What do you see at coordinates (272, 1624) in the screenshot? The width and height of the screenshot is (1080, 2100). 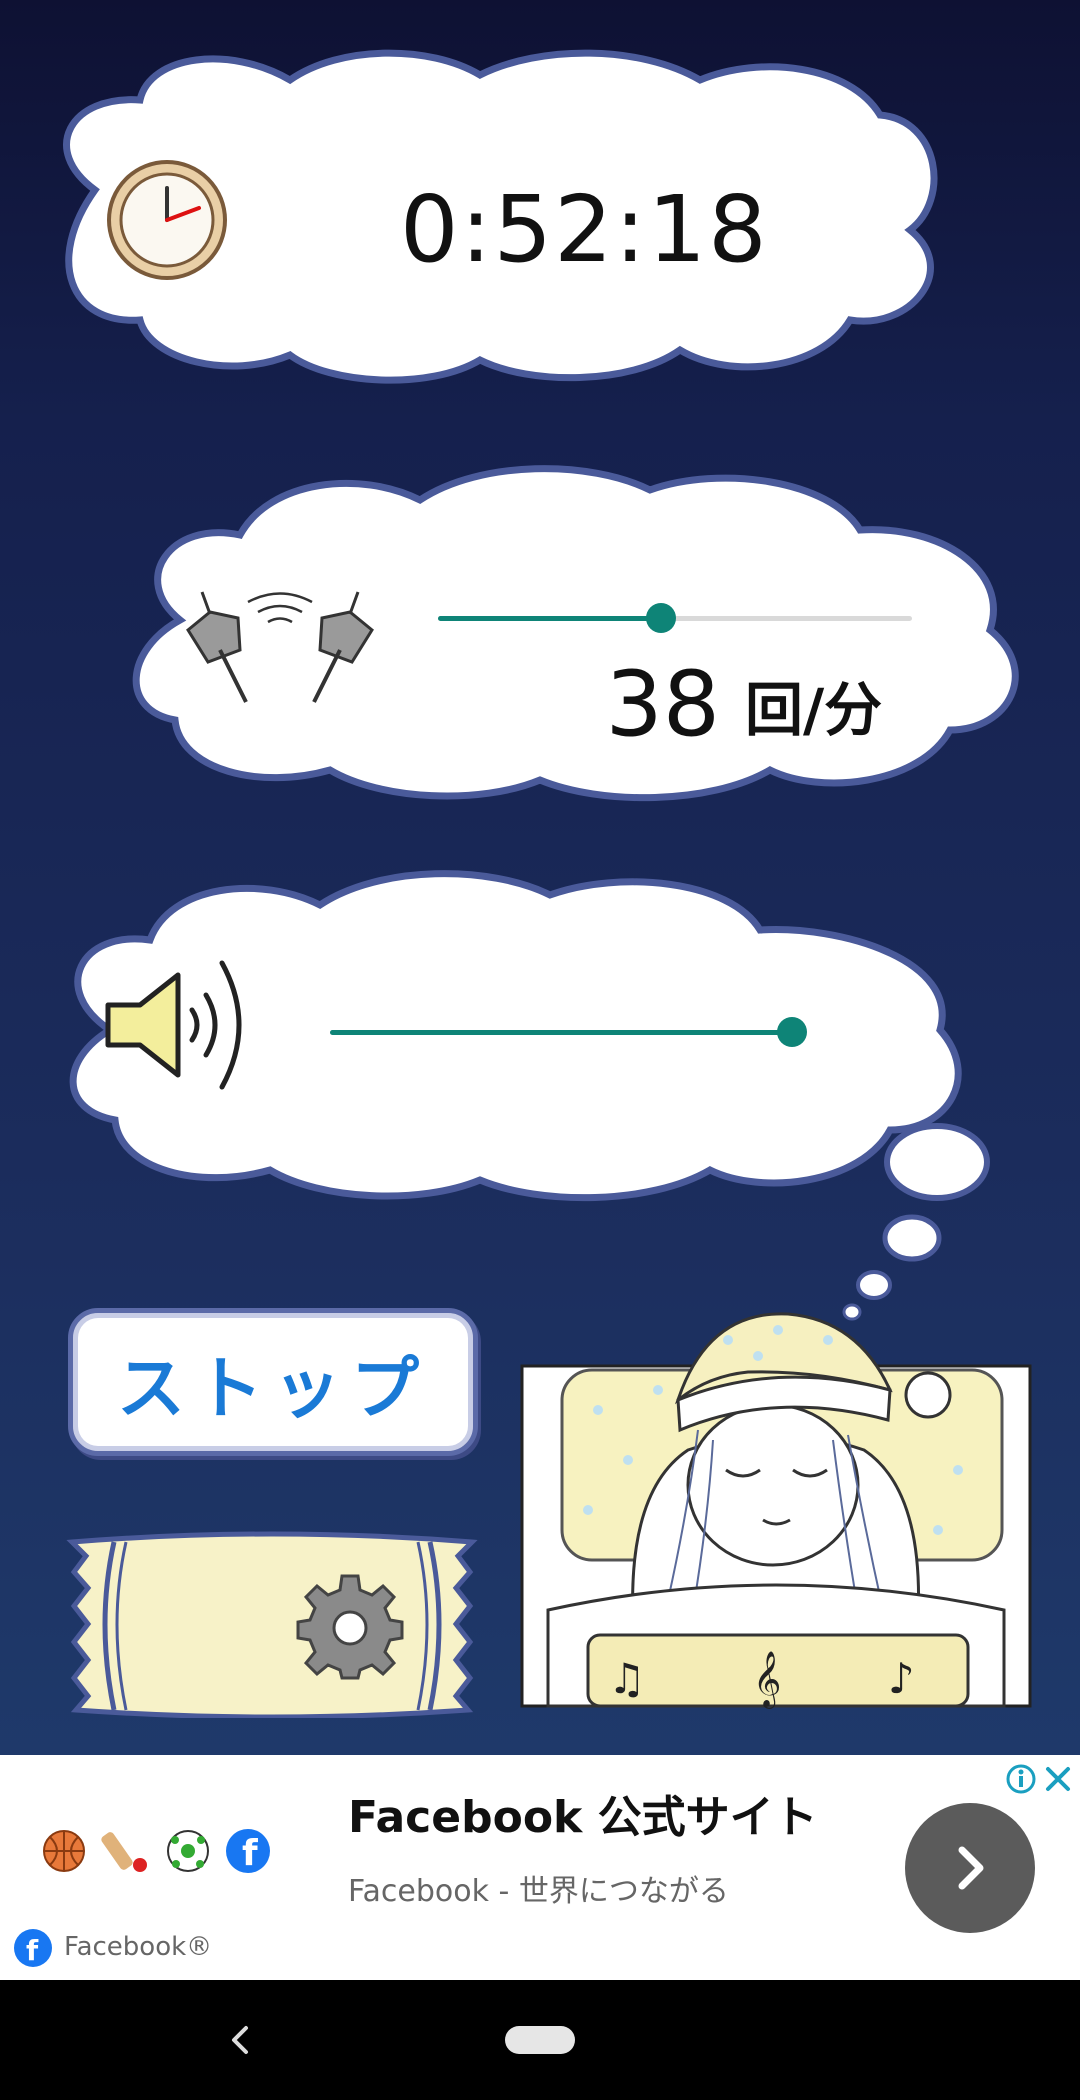 I see `settings-button` at bounding box center [272, 1624].